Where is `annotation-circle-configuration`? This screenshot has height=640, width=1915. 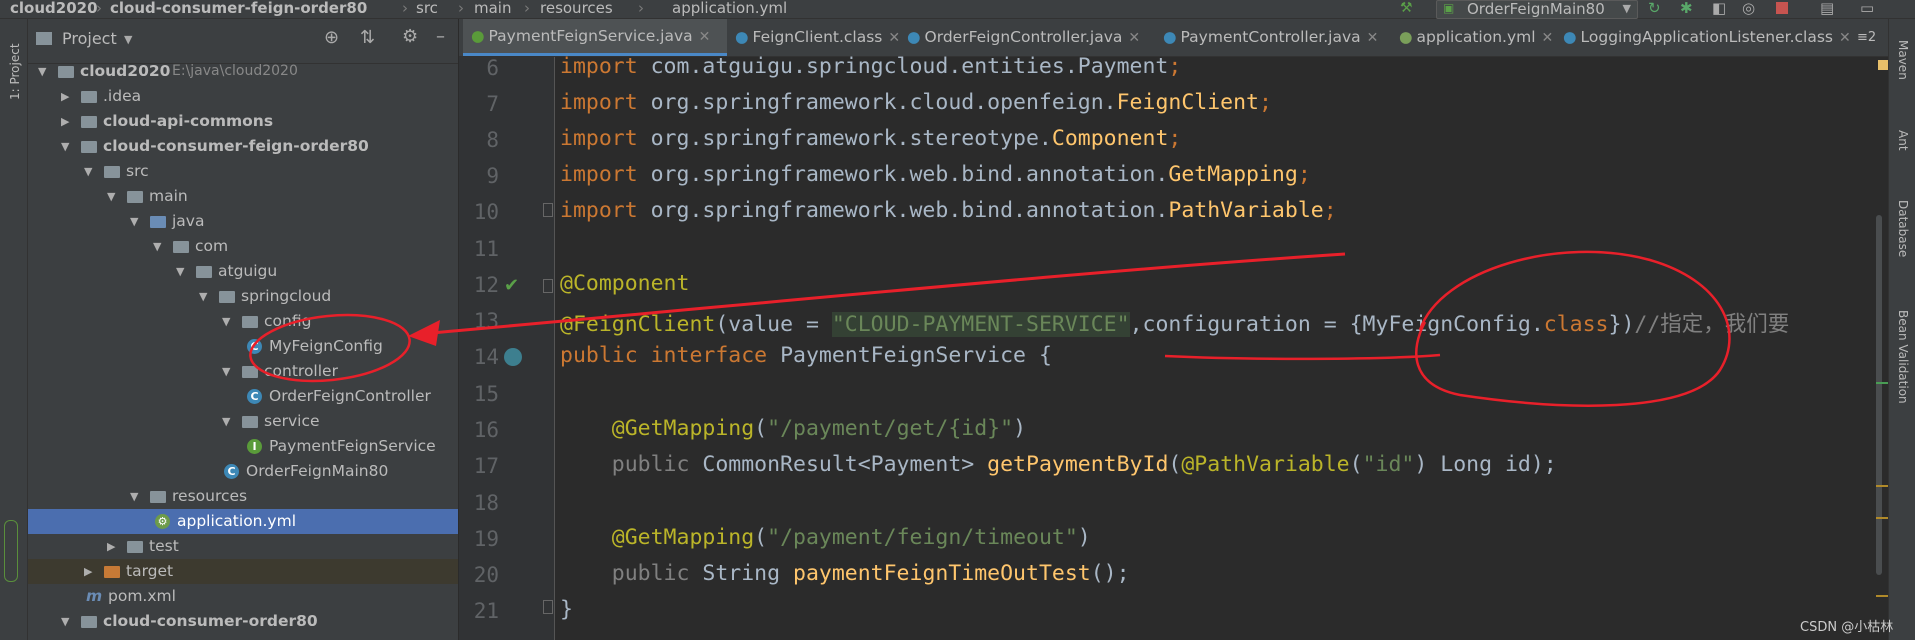
annotation-circle-configuration is located at coordinates (1573, 328).